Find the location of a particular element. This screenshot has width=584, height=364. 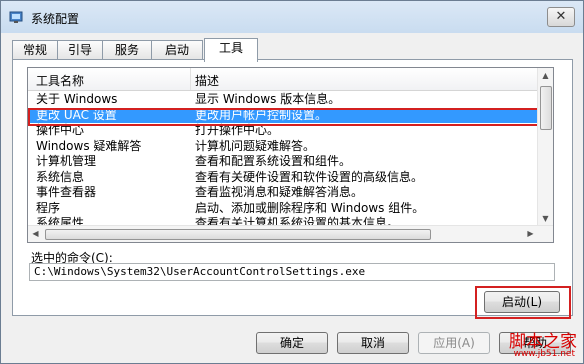

tool-description: 更改用户帐户控制设置。 is located at coordinates (261, 114).